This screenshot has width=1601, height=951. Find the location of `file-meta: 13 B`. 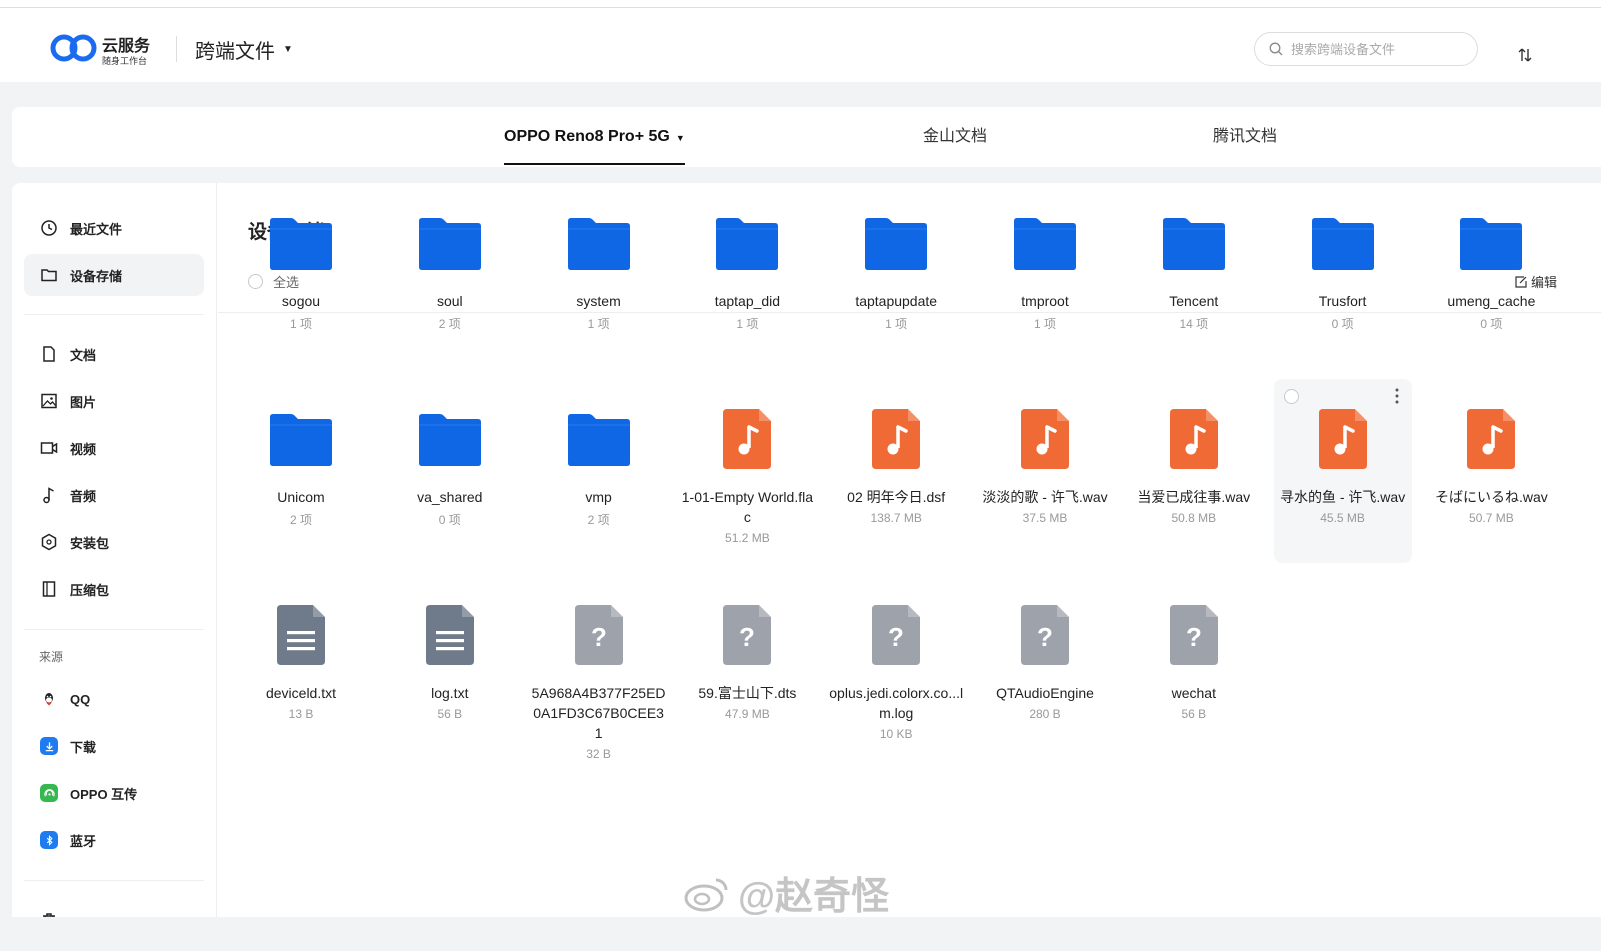

file-meta: 13 B is located at coordinates (301, 714).